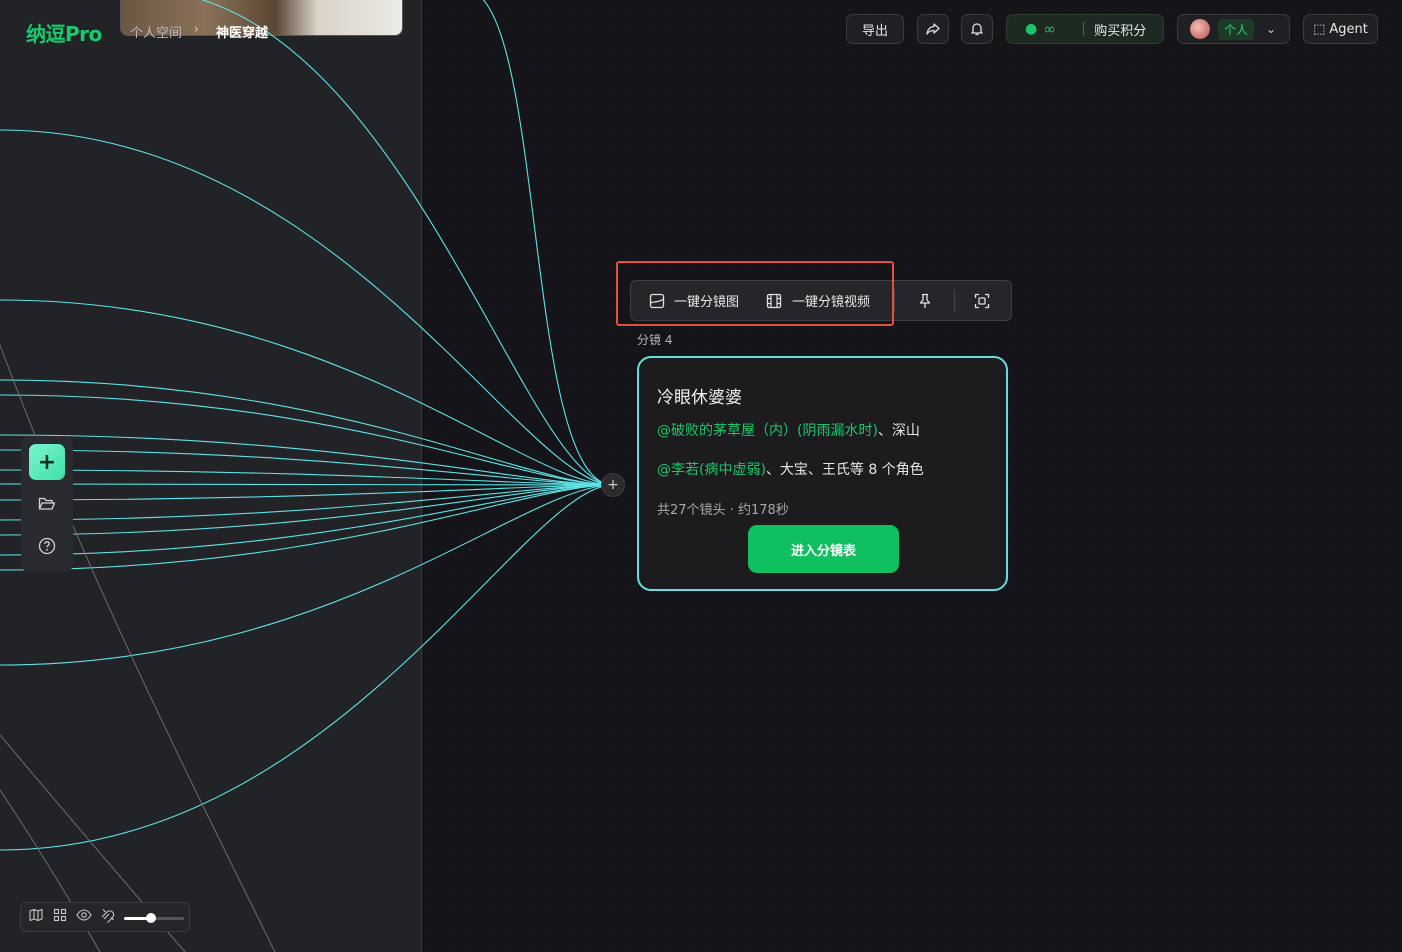 Image resolution: width=1402 pixels, height=952 pixels. Describe the element at coordinates (655, 340) in the screenshot. I see `shot-node-label: 分镜 4` at that location.